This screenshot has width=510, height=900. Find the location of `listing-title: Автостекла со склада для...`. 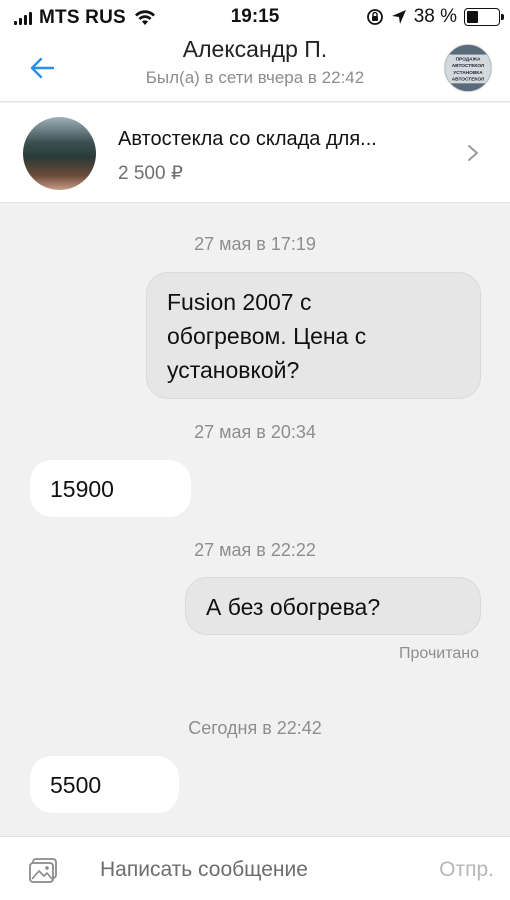

listing-title: Автостекла со склада для... is located at coordinates (247, 139).